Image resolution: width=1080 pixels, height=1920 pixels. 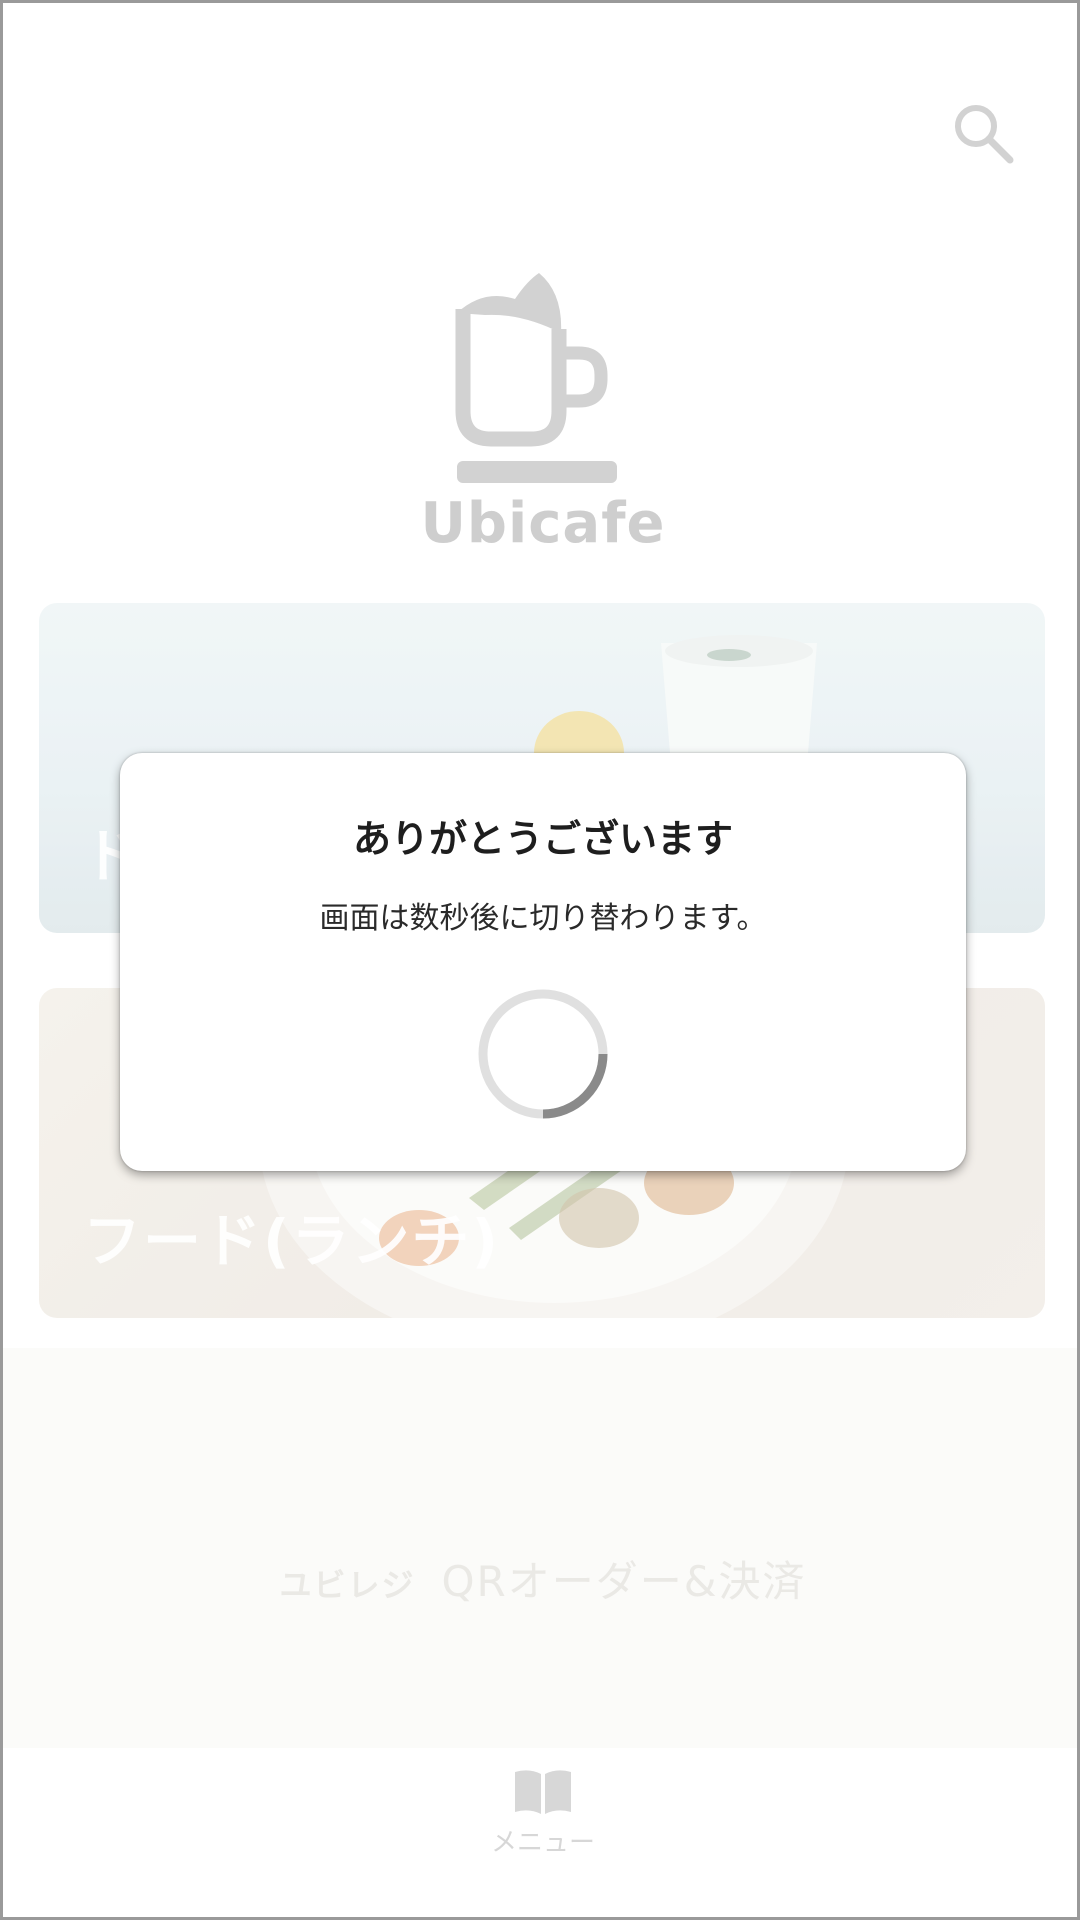 What do you see at coordinates (543, 918) in the screenshot?
I see `dialog-message: 画面は数秒後に切り替わります。` at bounding box center [543, 918].